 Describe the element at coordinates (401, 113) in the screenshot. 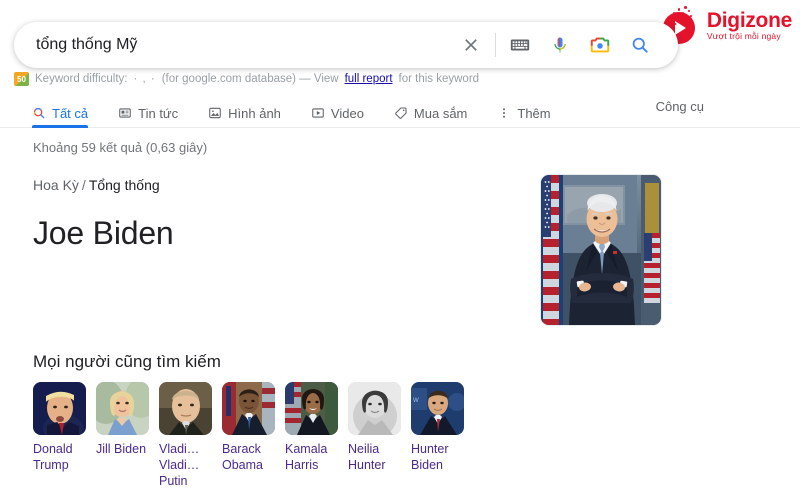

I see `tag-icon` at that location.